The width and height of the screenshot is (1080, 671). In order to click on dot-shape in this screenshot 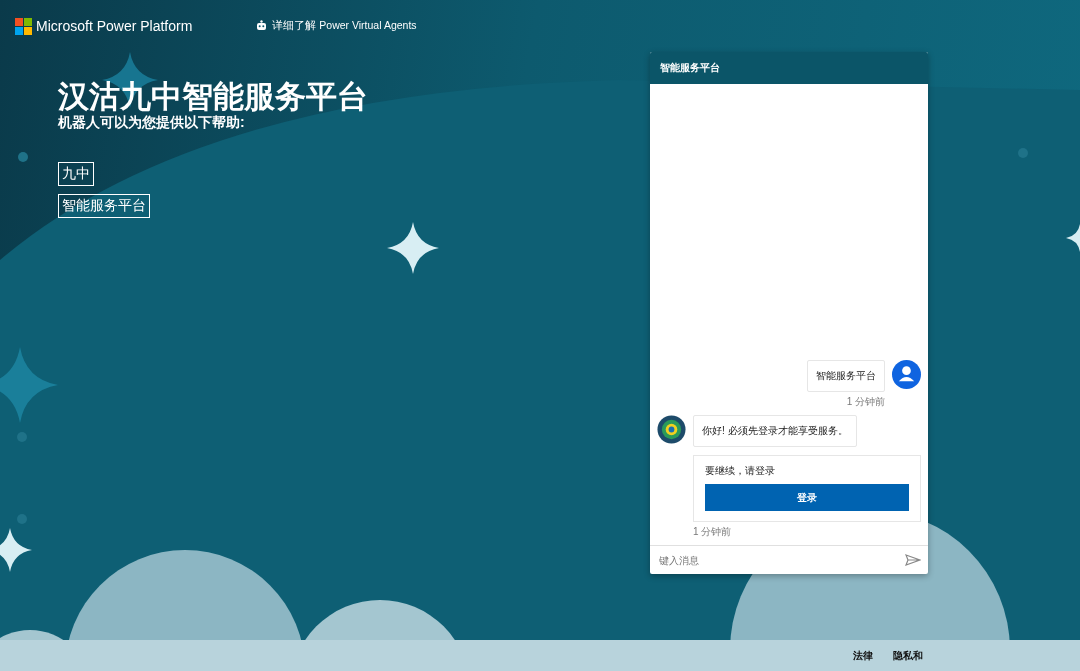, I will do `click(23, 157)`.